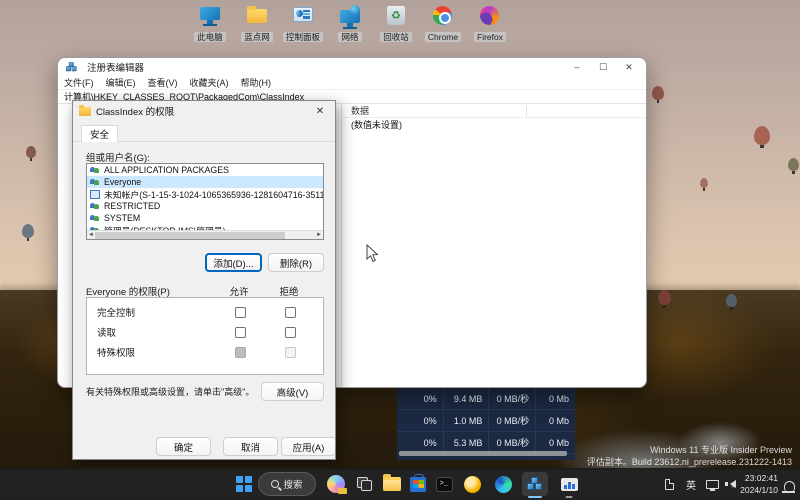 The image size is (800, 500). I want to click on taskbar-search: 搜索, so click(287, 484).